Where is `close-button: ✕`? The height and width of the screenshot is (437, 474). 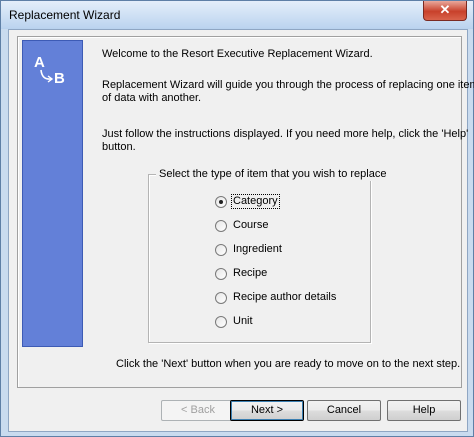
close-button: ✕ is located at coordinates (445, 11).